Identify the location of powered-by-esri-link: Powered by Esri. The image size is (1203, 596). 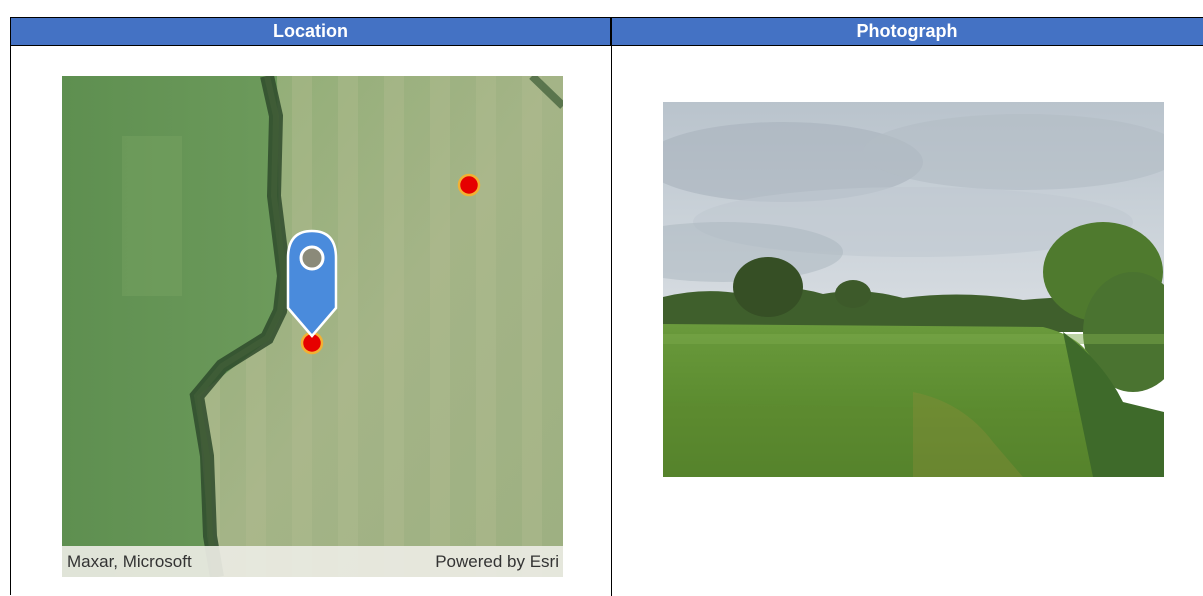
(497, 562).